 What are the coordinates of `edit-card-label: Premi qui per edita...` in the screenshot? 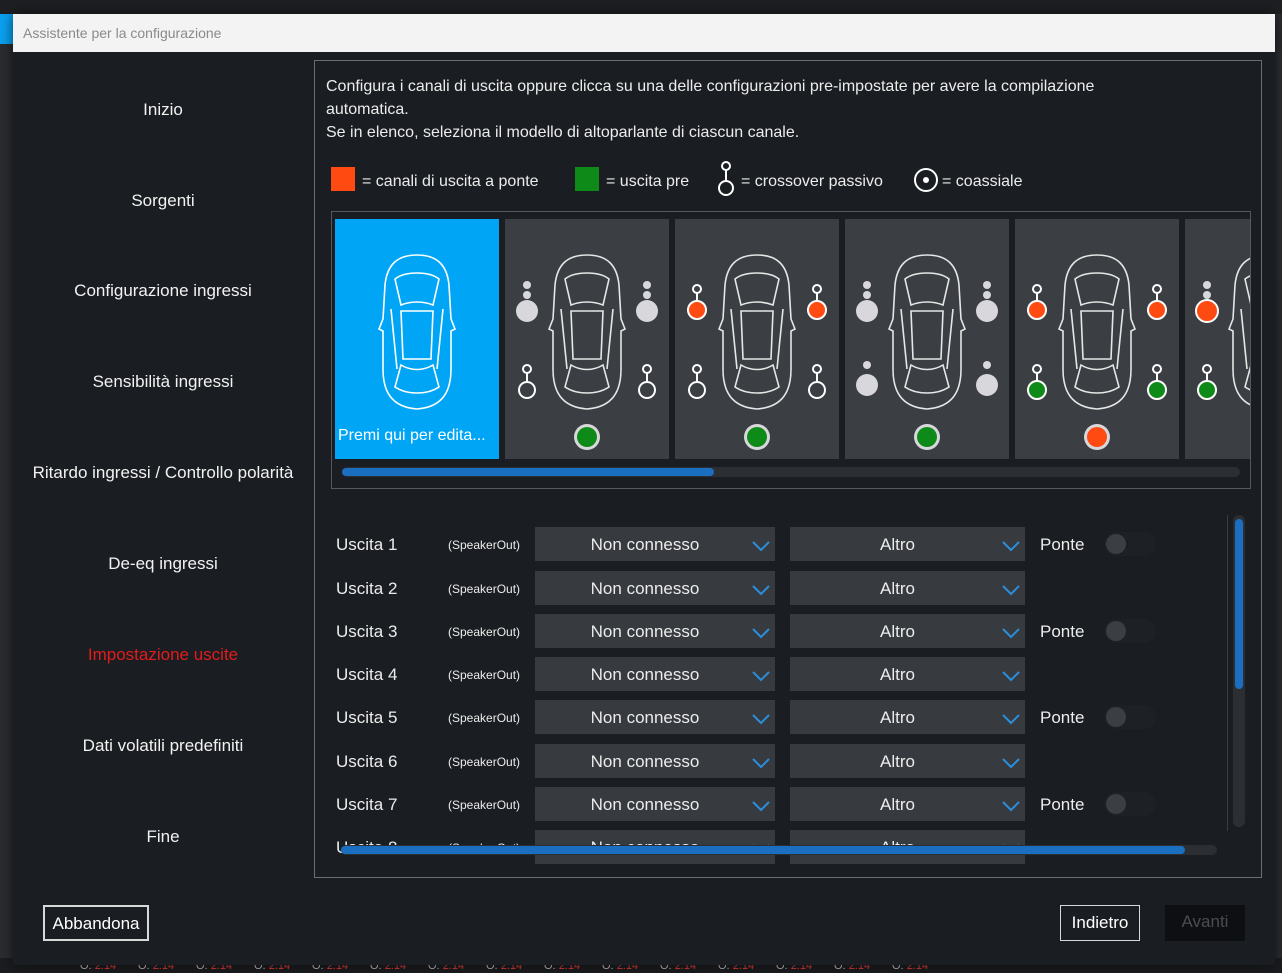 It's located at (412, 435).